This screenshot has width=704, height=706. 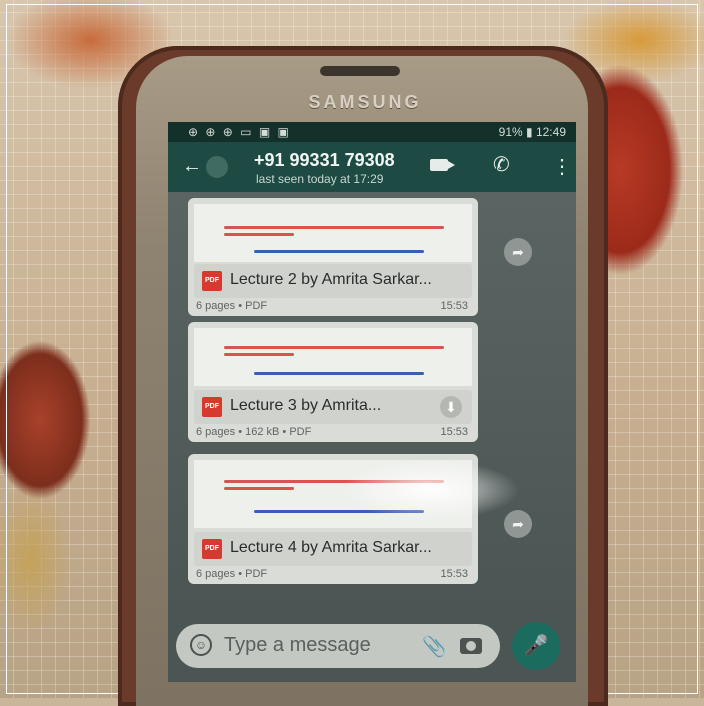 What do you see at coordinates (372, 132) in the screenshot?
I see `status-bar: ⊕ ⊕ ⊕ ▭ ▣ ▣ 91% ▮ 12:49` at bounding box center [372, 132].